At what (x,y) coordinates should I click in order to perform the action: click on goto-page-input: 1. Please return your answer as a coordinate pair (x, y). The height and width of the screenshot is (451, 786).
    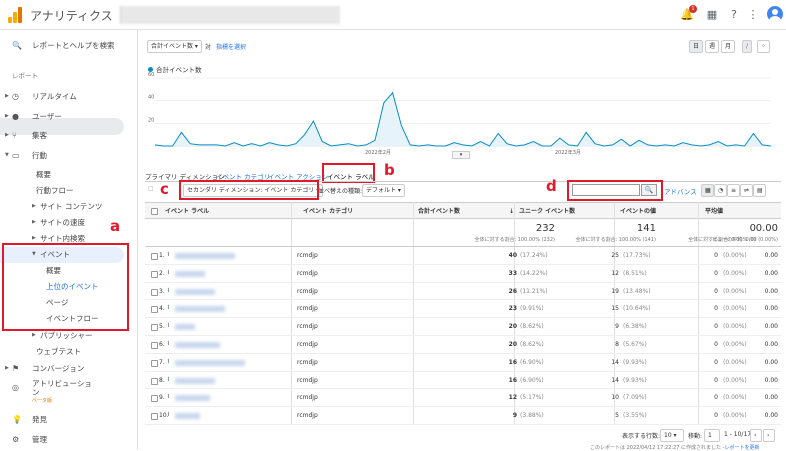
    Looking at the image, I should click on (712, 435).